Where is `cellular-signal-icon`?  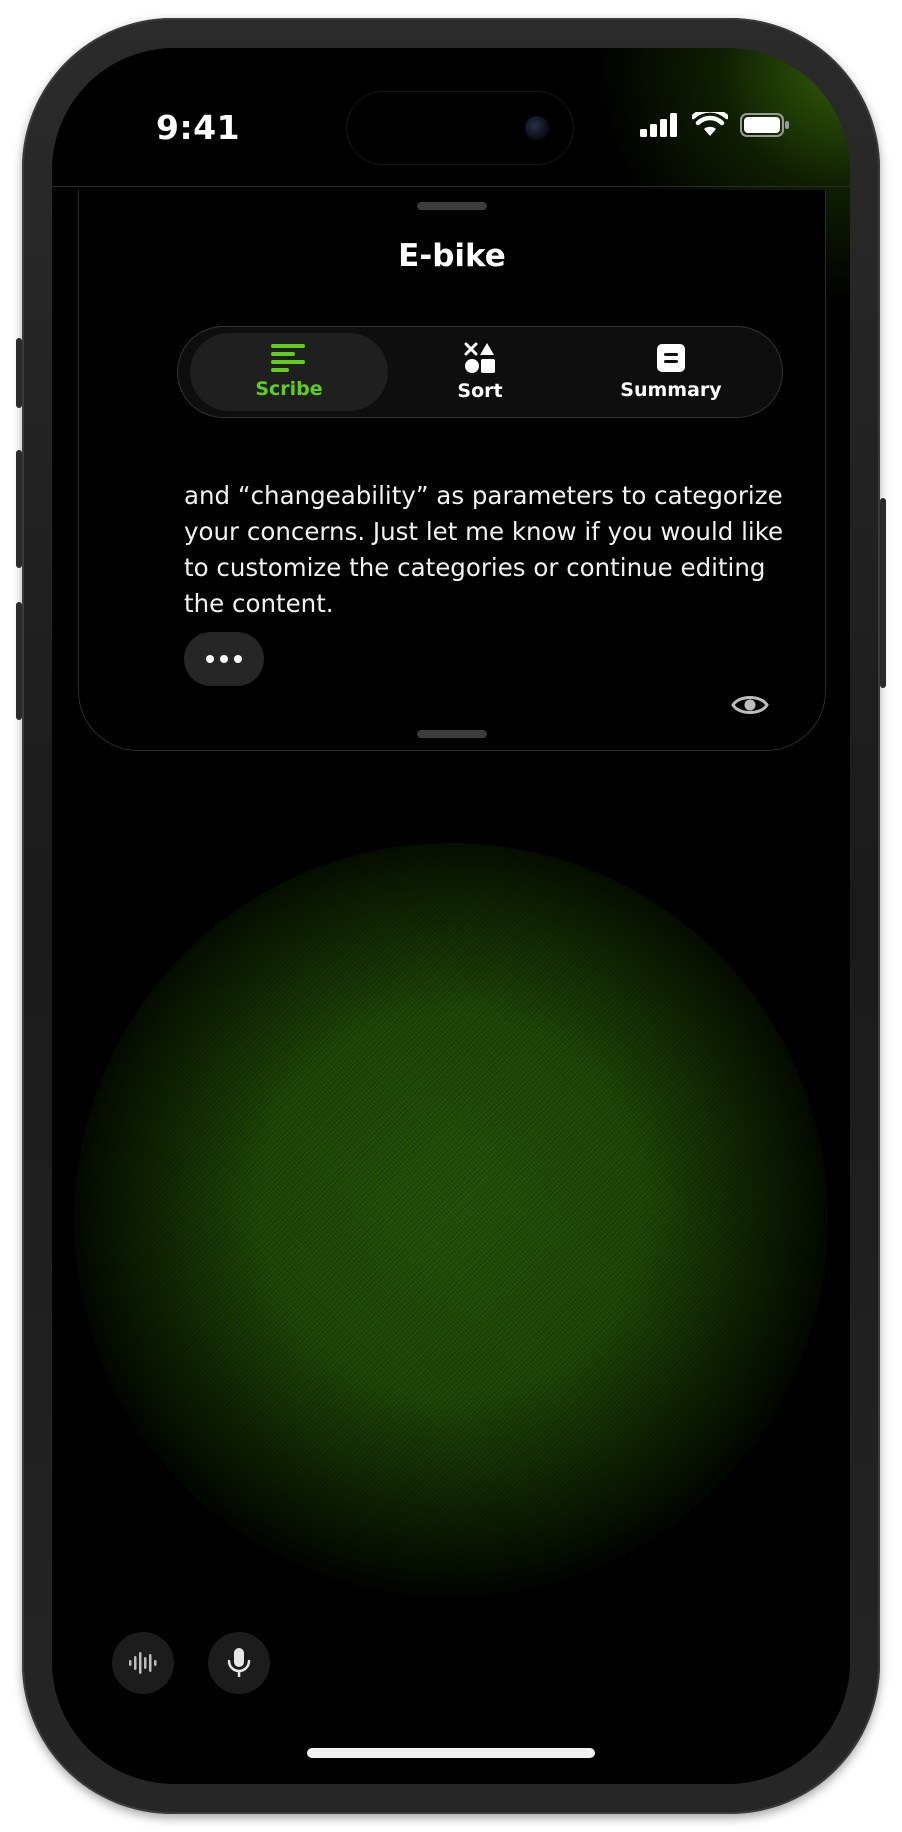 cellular-signal-icon is located at coordinates (658, 125).